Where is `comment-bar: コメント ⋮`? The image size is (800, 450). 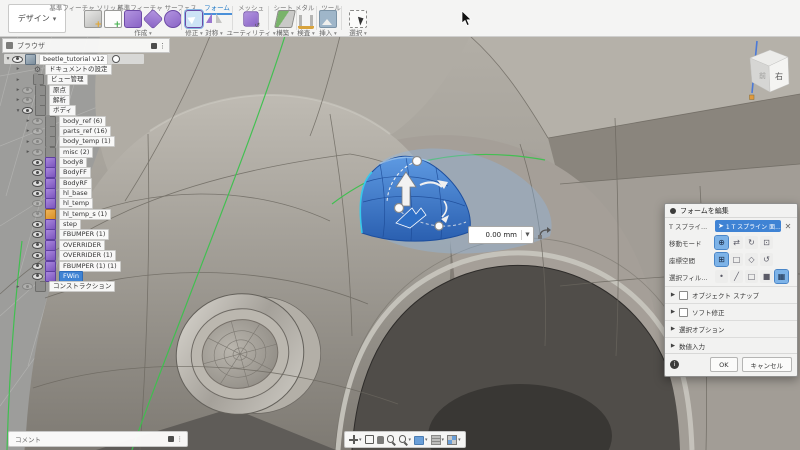
comment-bar: コメント ⋮ is located at coordinates (98, 439).